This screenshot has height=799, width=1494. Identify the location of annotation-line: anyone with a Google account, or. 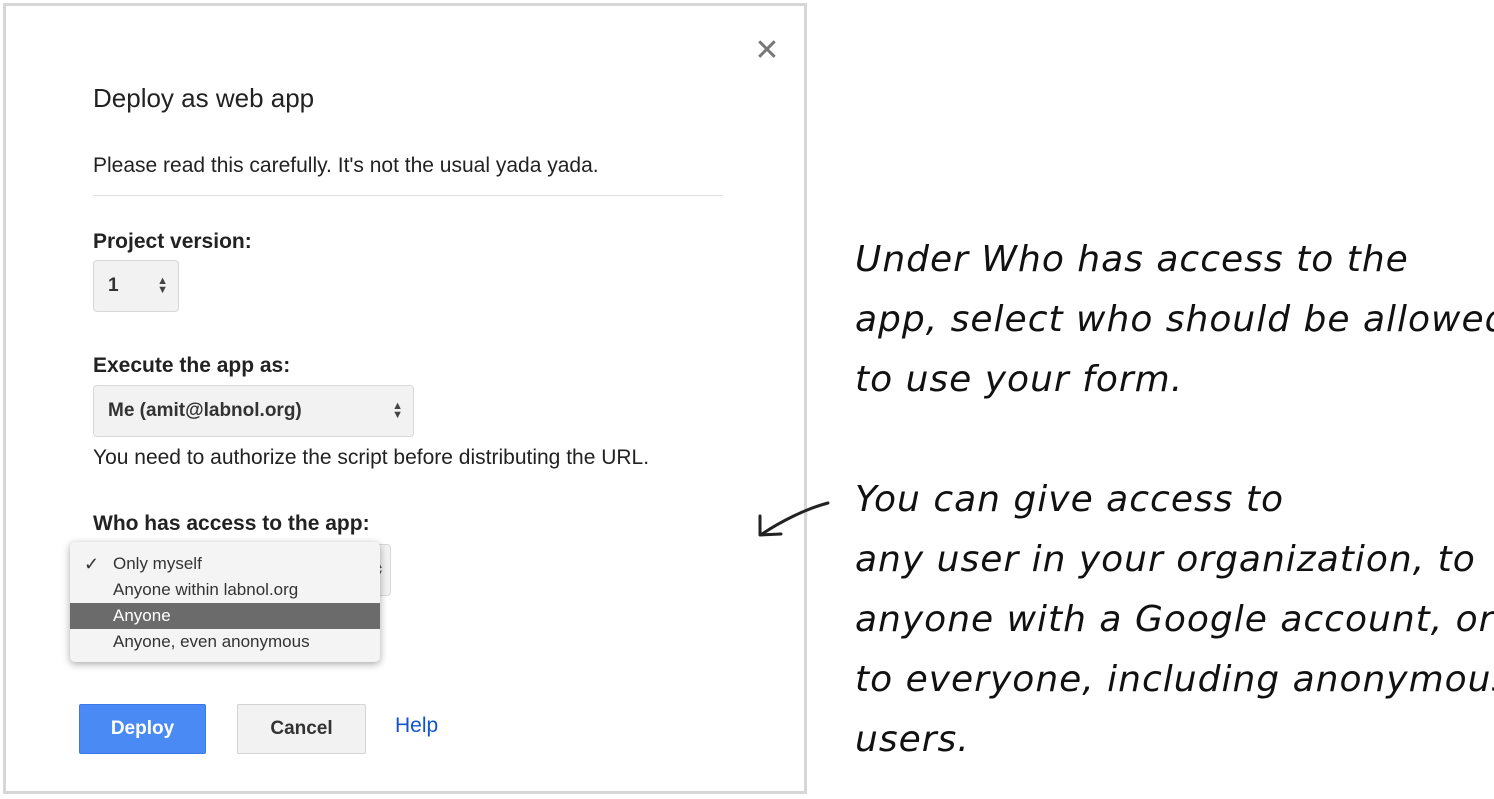
(1174, 619).